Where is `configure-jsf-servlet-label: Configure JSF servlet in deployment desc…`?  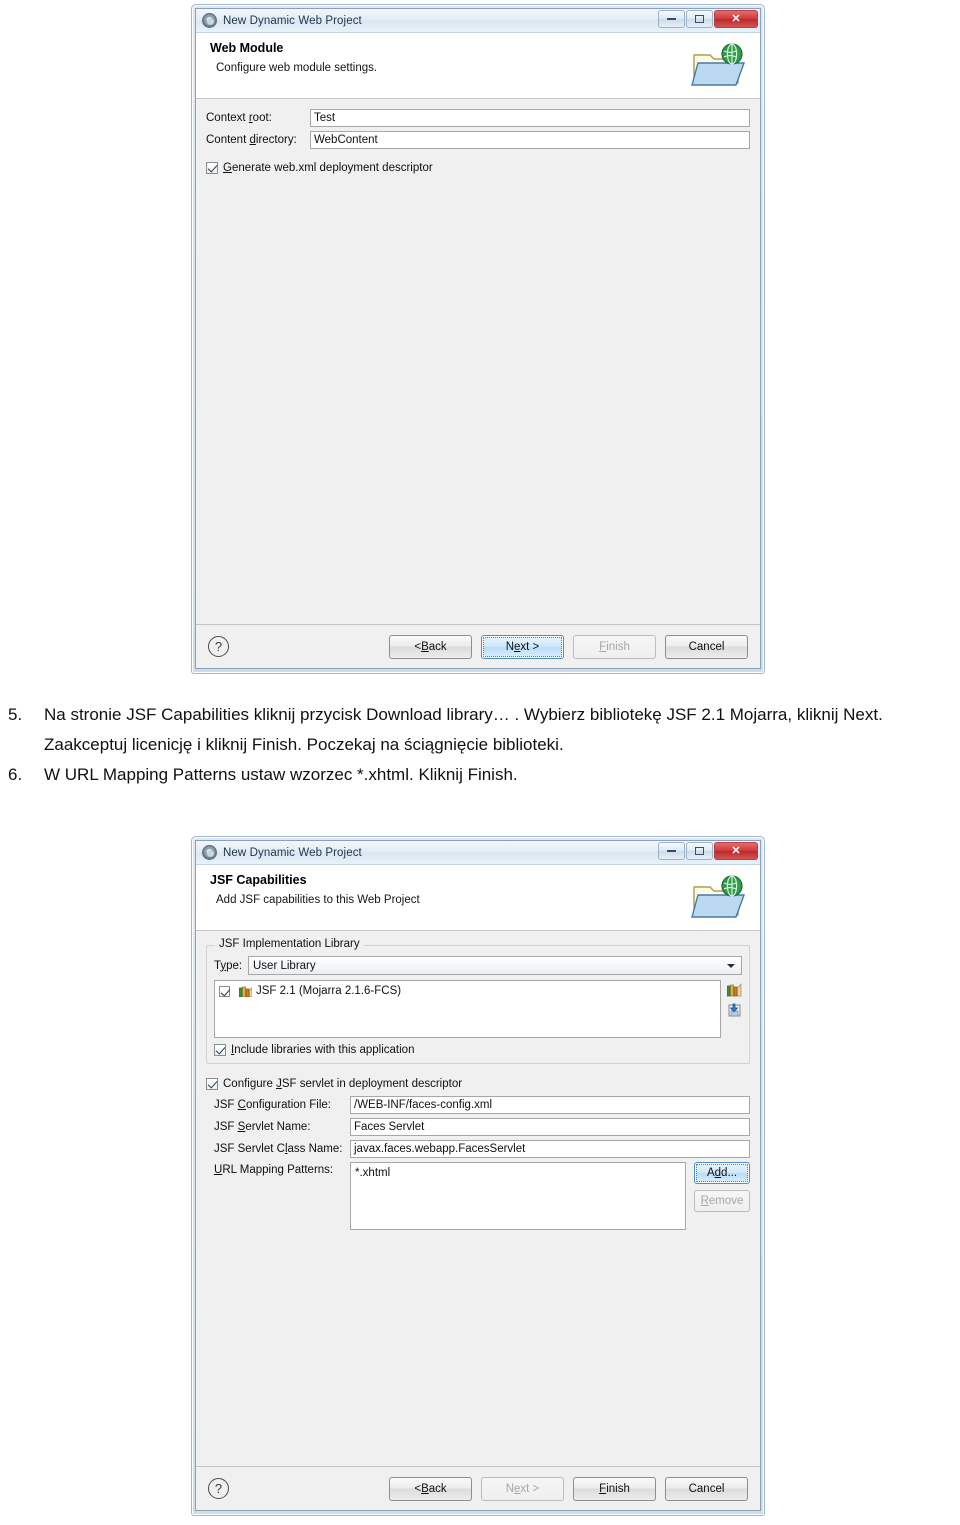 configure-jsf-servlet-label: Configure JSF servlet in deployment desc… is located at coordinates (343, 1084).